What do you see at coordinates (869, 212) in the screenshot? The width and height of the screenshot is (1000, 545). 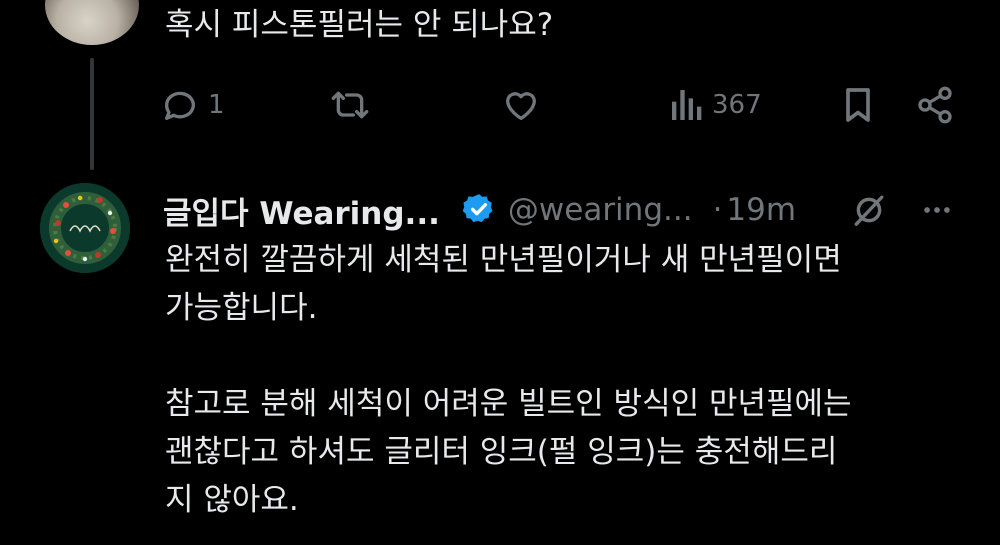 I see `grok-icon` at bounding box center [869, 212].